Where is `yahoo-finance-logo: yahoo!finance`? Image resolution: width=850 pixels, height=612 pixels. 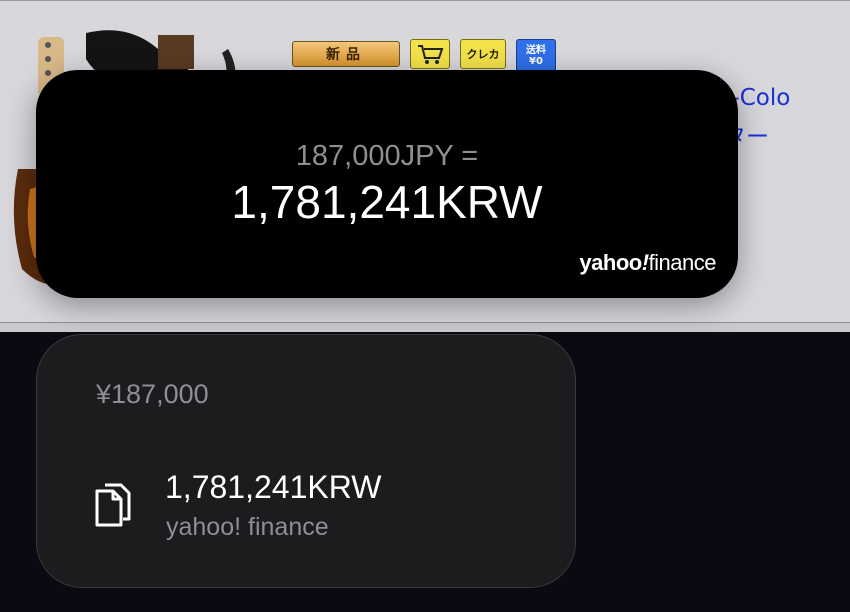 yahoo-finance-logo: yahoo!finance is located at coordinates (647, 262).